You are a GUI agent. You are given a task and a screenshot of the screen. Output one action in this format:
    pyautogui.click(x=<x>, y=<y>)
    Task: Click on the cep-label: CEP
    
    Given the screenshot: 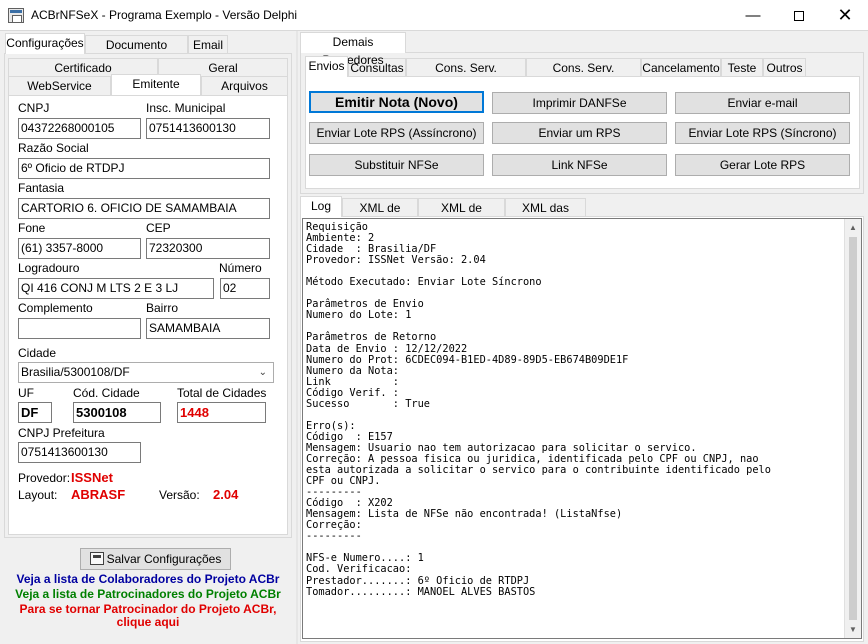 What is the action you would take?
    pyautogui.click(x=158, y=228)
    